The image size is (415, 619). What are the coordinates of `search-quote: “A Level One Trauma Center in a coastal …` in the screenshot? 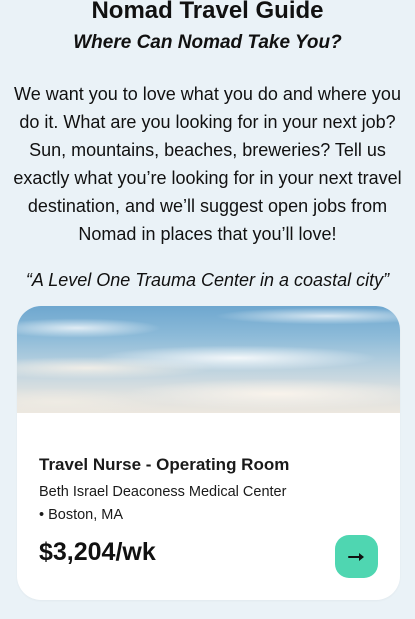 It's located at (207, 280).